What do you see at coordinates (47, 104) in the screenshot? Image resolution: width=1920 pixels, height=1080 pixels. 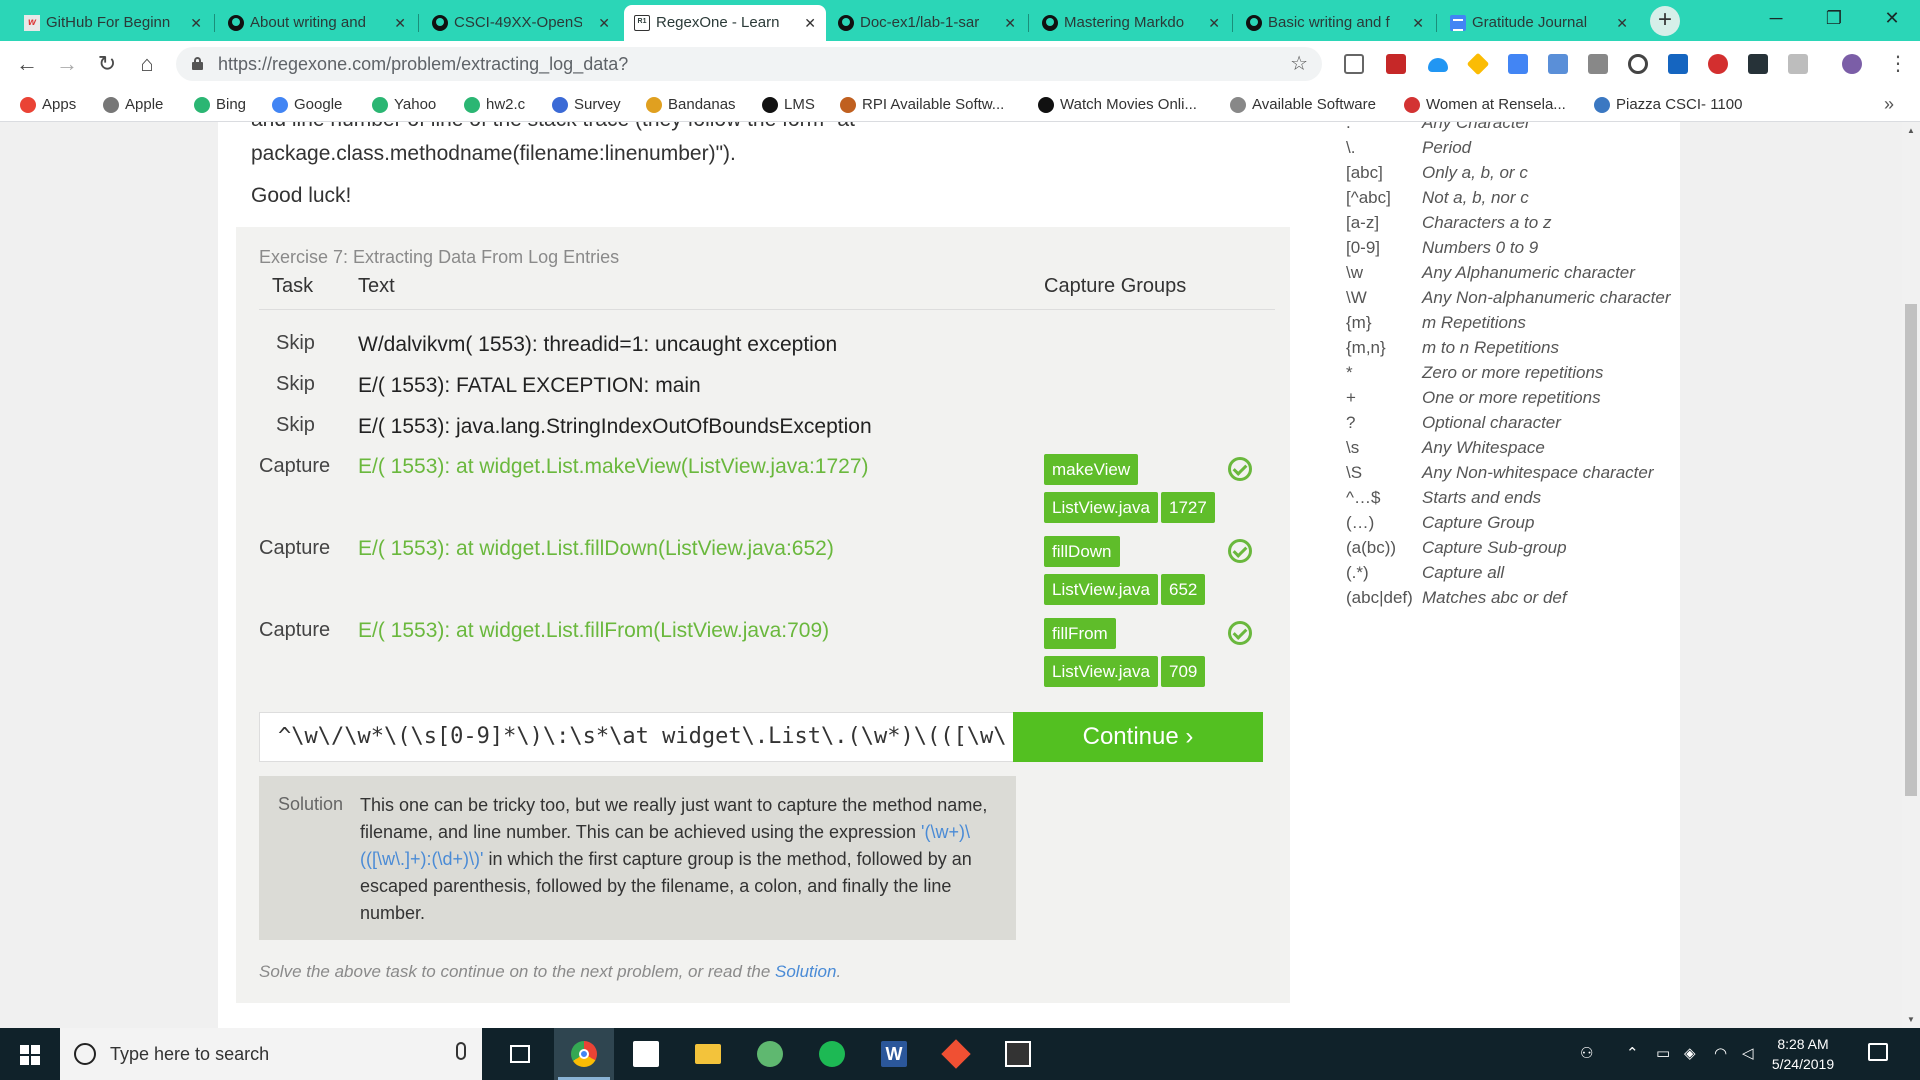 I see `bookmark-apps: Apps` at bounding box center [47, 104].